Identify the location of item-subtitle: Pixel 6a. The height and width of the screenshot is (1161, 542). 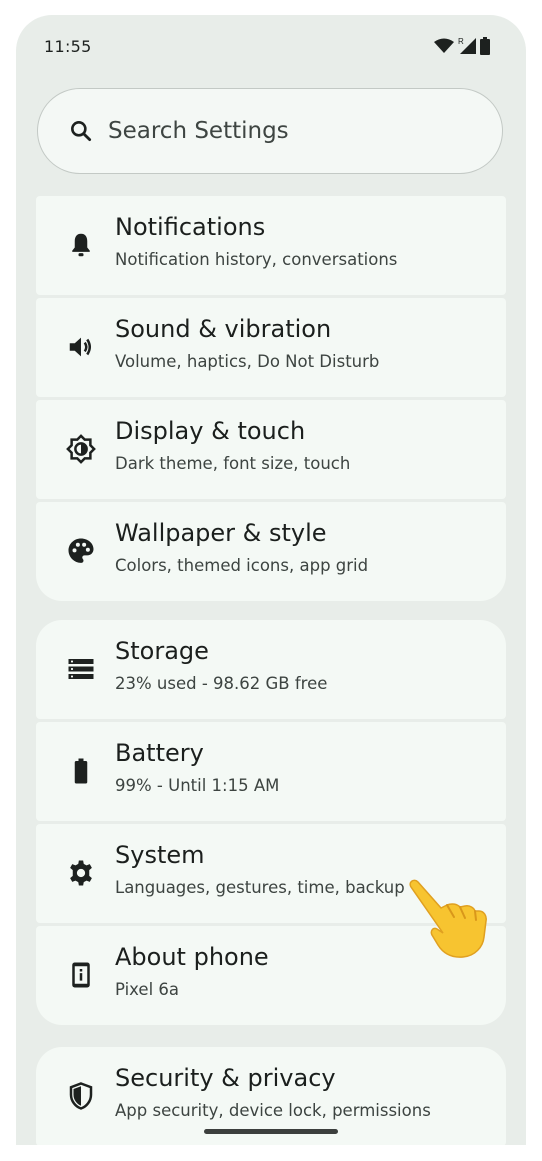
(147, 989).